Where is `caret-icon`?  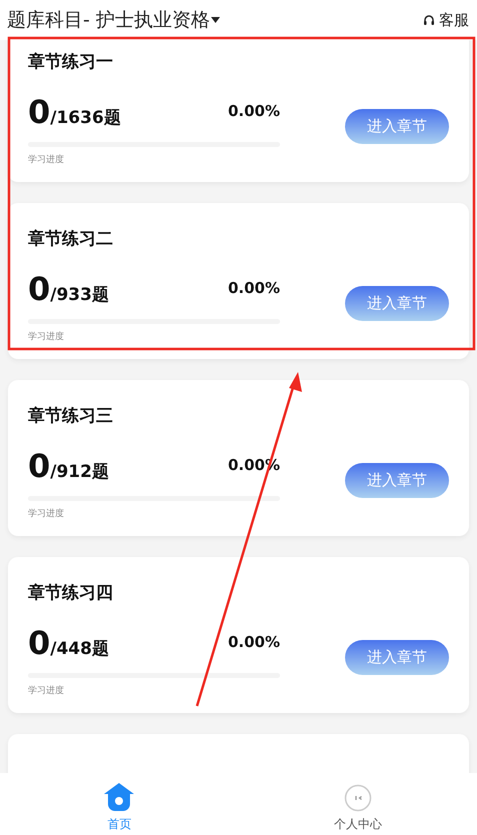 caret-icon is located at coordinates (215, 20).